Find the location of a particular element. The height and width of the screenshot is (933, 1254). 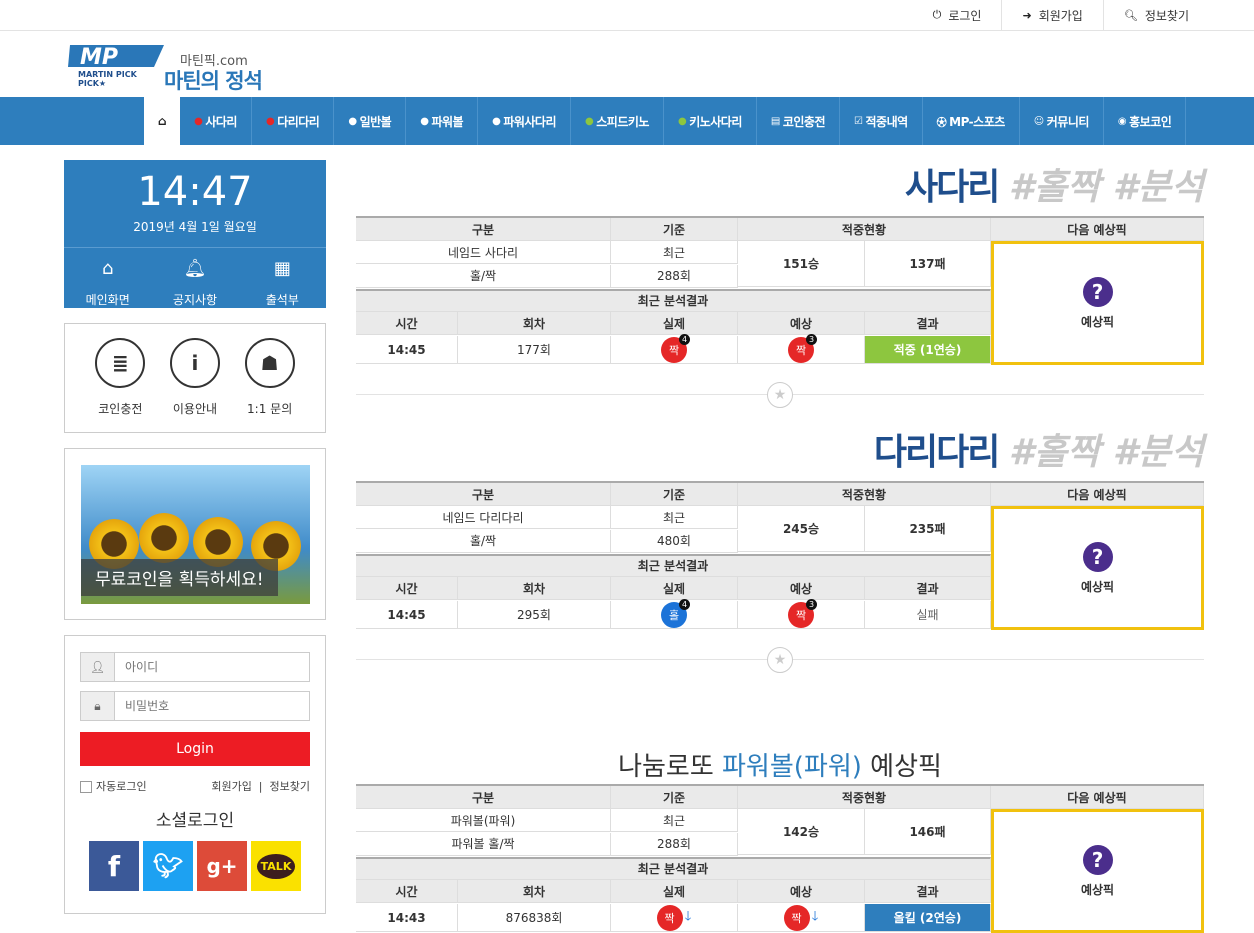

nav-item: ● 스피드키노 is located at coordinates (617, 121).